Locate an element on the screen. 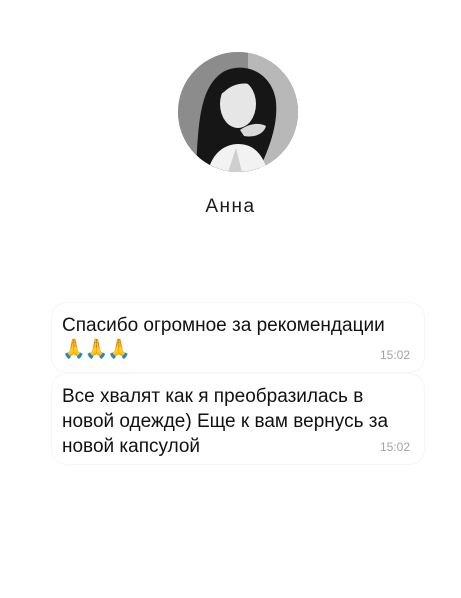  contact-name: Анна is located at coordinates (230, 206).